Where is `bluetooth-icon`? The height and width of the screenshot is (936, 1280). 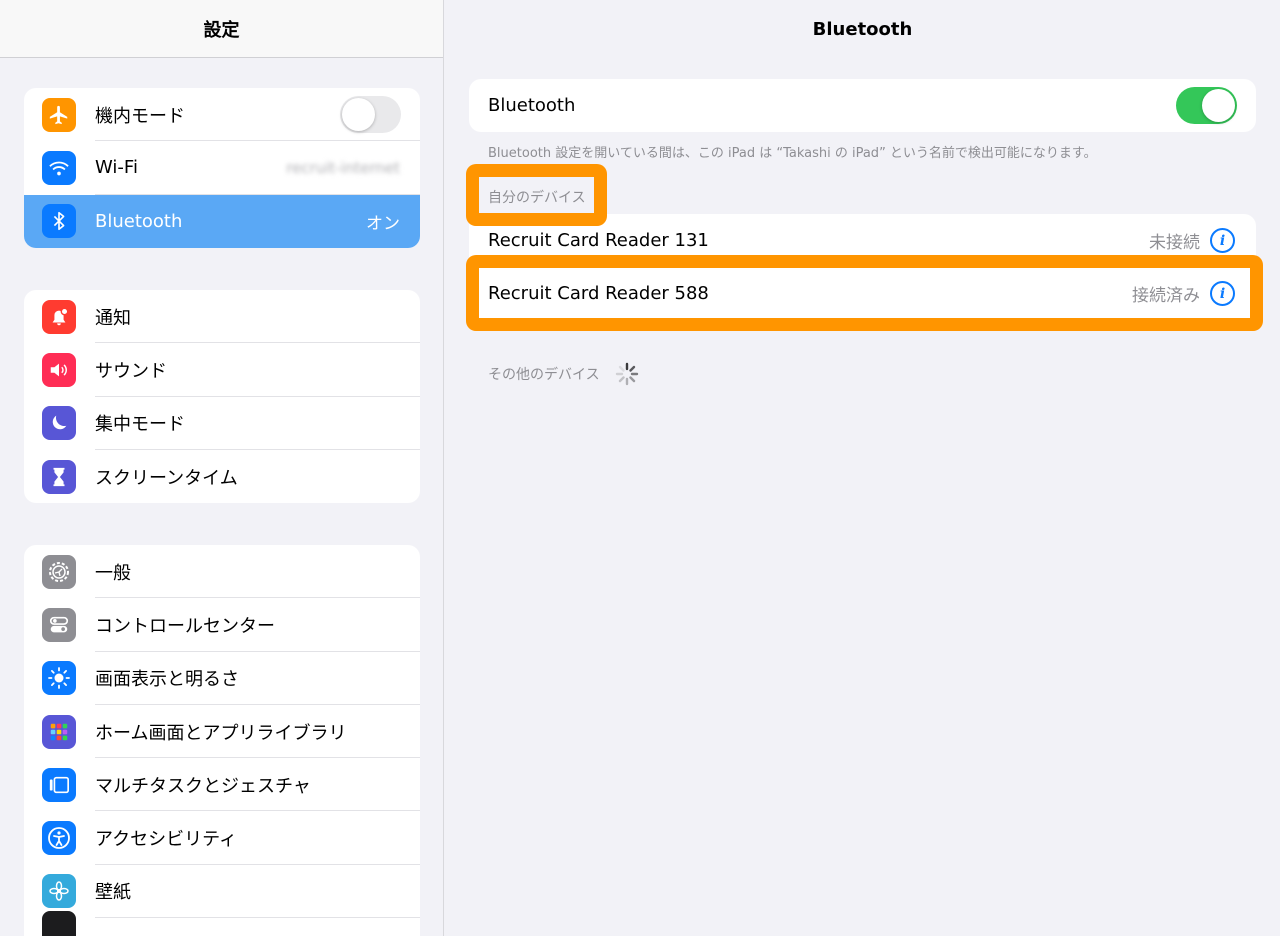
bluetooth-icon is located at coordinates (59, 221).